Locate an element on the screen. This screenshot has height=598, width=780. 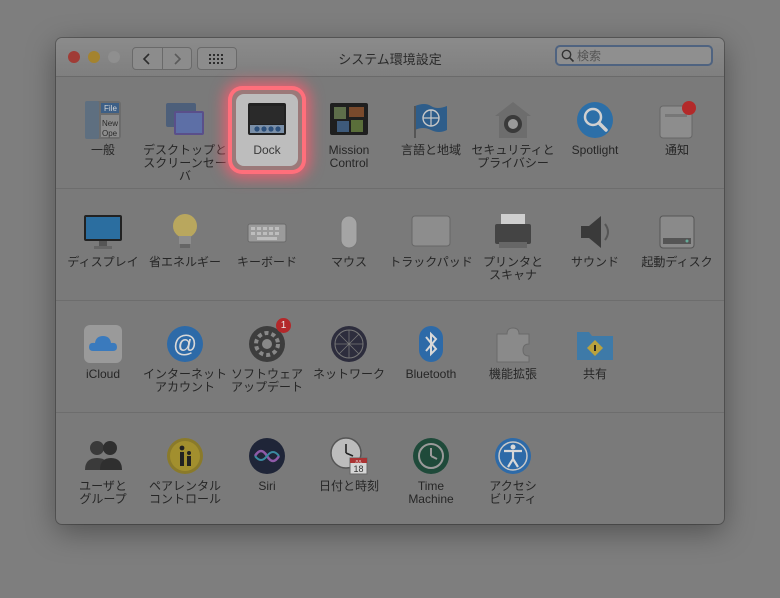
pref-pane-label: インターネット アカウント is located at coordinates (184, 380).